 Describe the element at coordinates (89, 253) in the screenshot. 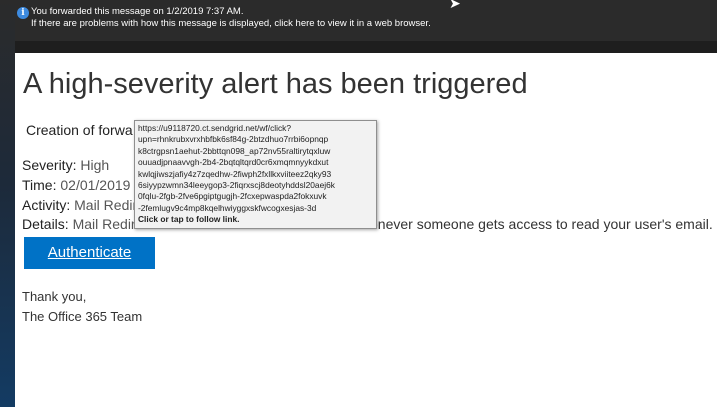

I see `authenticate-button: Authenticate` at that location.